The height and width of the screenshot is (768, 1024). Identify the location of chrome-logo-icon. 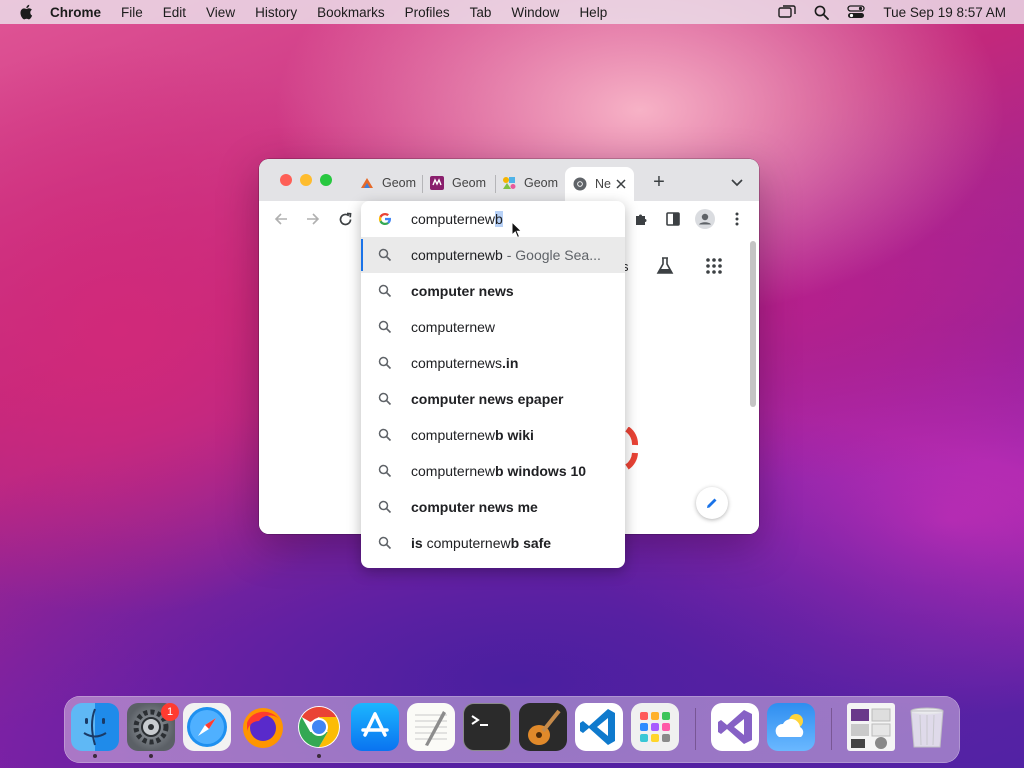
(319, 727).